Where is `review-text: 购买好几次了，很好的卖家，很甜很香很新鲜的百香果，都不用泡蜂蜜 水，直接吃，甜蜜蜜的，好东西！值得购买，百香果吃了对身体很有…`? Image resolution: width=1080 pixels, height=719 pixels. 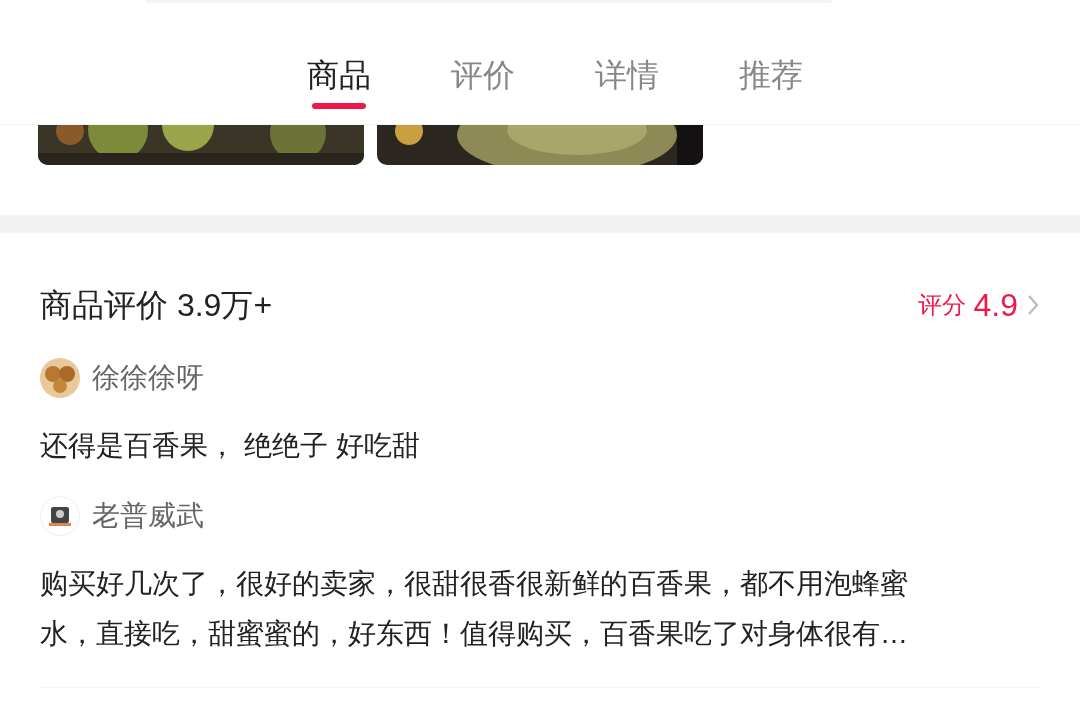 review-text: 购买好几次了，很好的卖家，很甜很香很新鲜的百香果，都不用泡蜂蜜 水，直接吃，甜蜜蜜的，好东西！值得购买，百香果吃了对身体很有… is located at coordinates (474, 609).